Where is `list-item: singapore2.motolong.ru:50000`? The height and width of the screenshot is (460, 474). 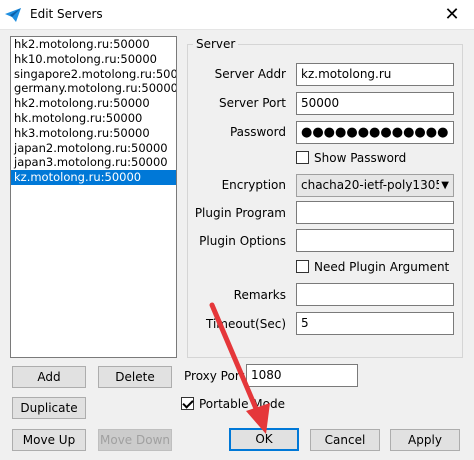
list-item: singapore2.motolong.ru:50000 is located at coordinates (93, 74).